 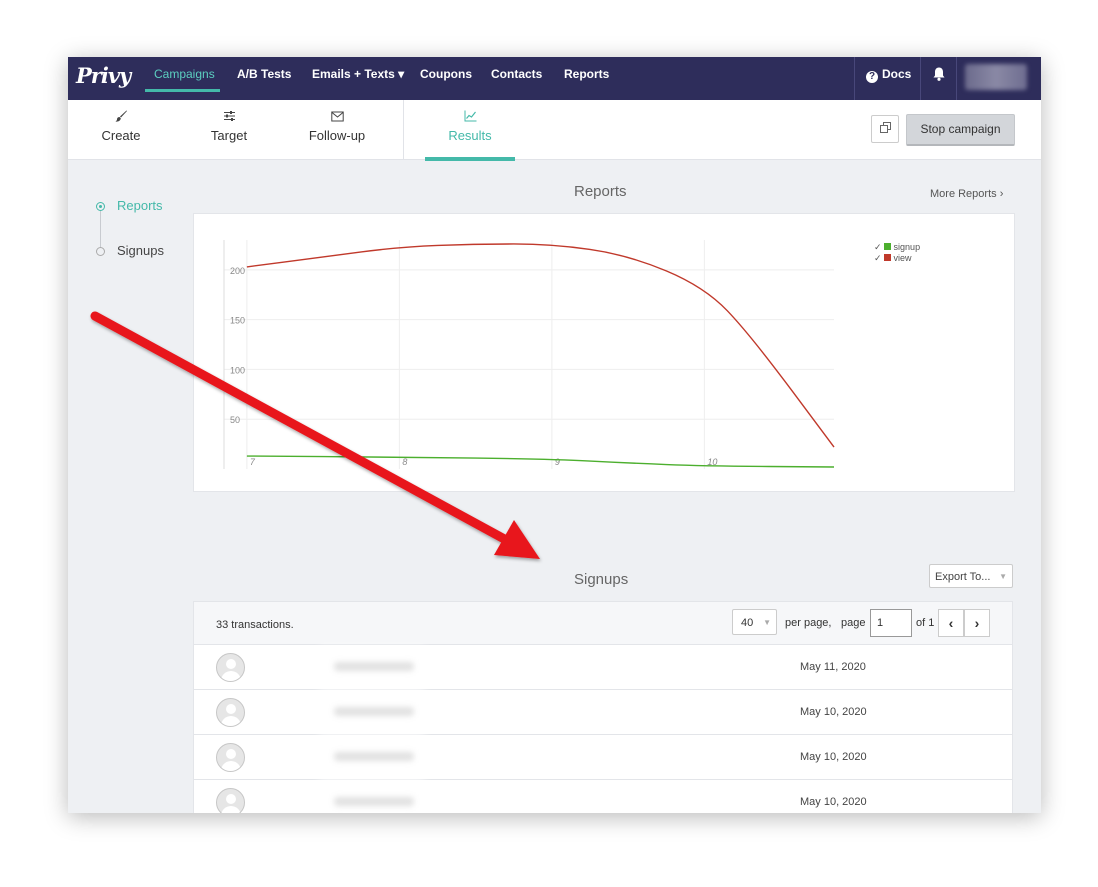 What do you see at coordinates (121, 118) in the screenshot?
I see `brush-icon` at bounding box center [121, 118].